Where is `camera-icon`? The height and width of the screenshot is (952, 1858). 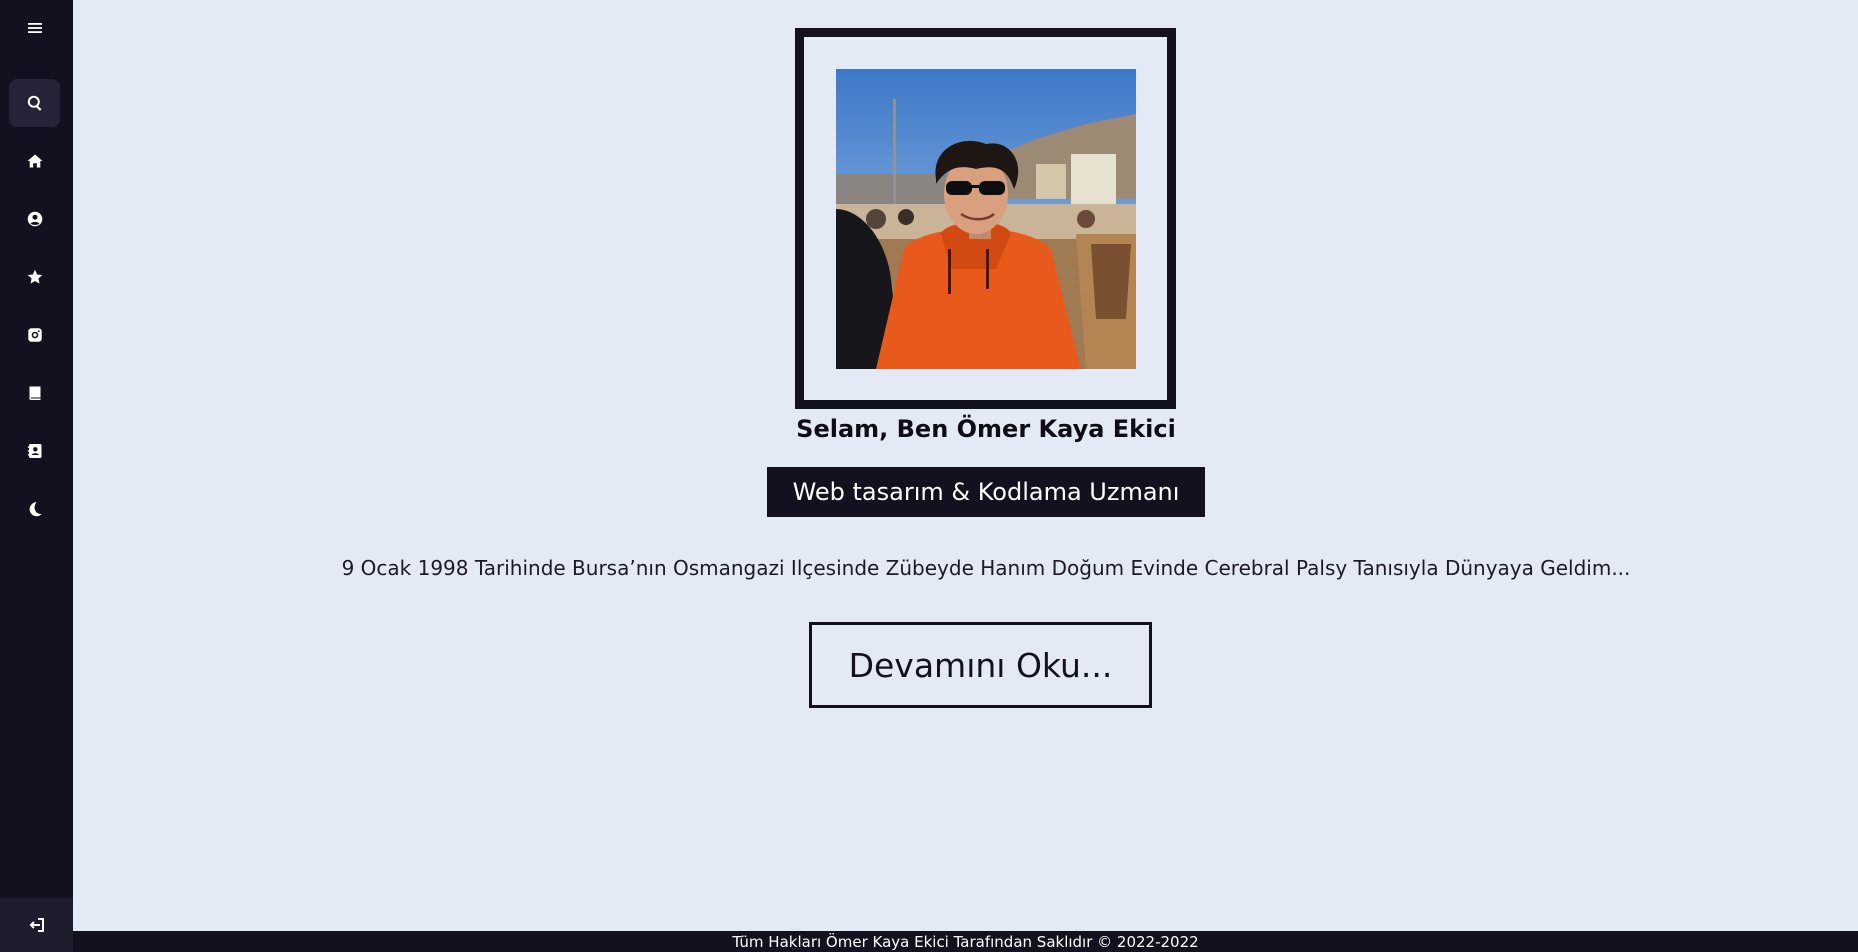 camera-icon is located at coordinates (34, 335).